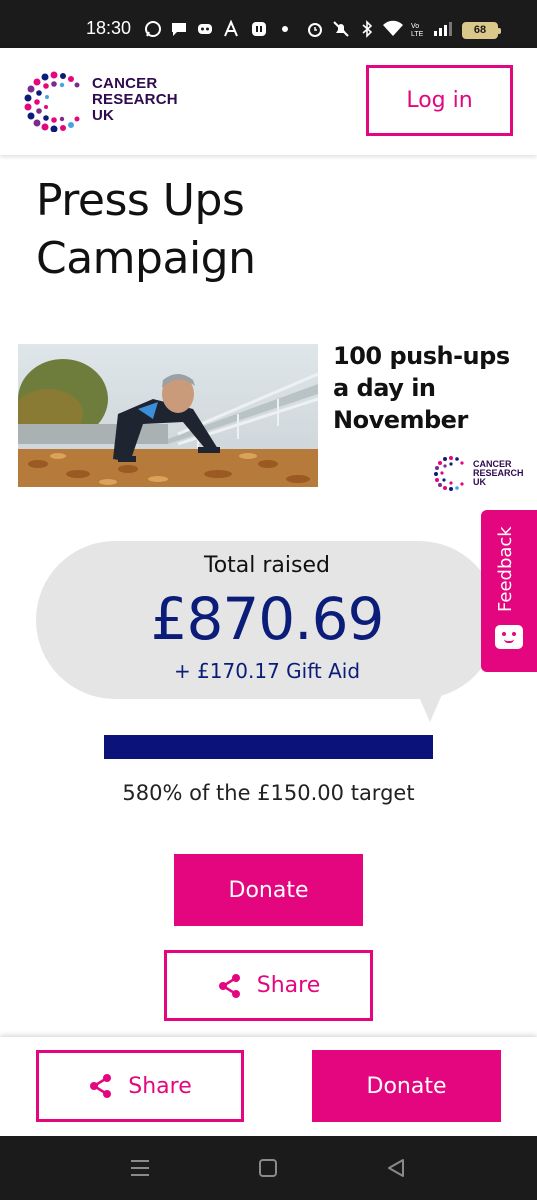 The height and width of the screenshot is (1200, 537). Describe the element at coordinates (288, 985) in the screenshot. I see `share-button-label: Share` at that location.